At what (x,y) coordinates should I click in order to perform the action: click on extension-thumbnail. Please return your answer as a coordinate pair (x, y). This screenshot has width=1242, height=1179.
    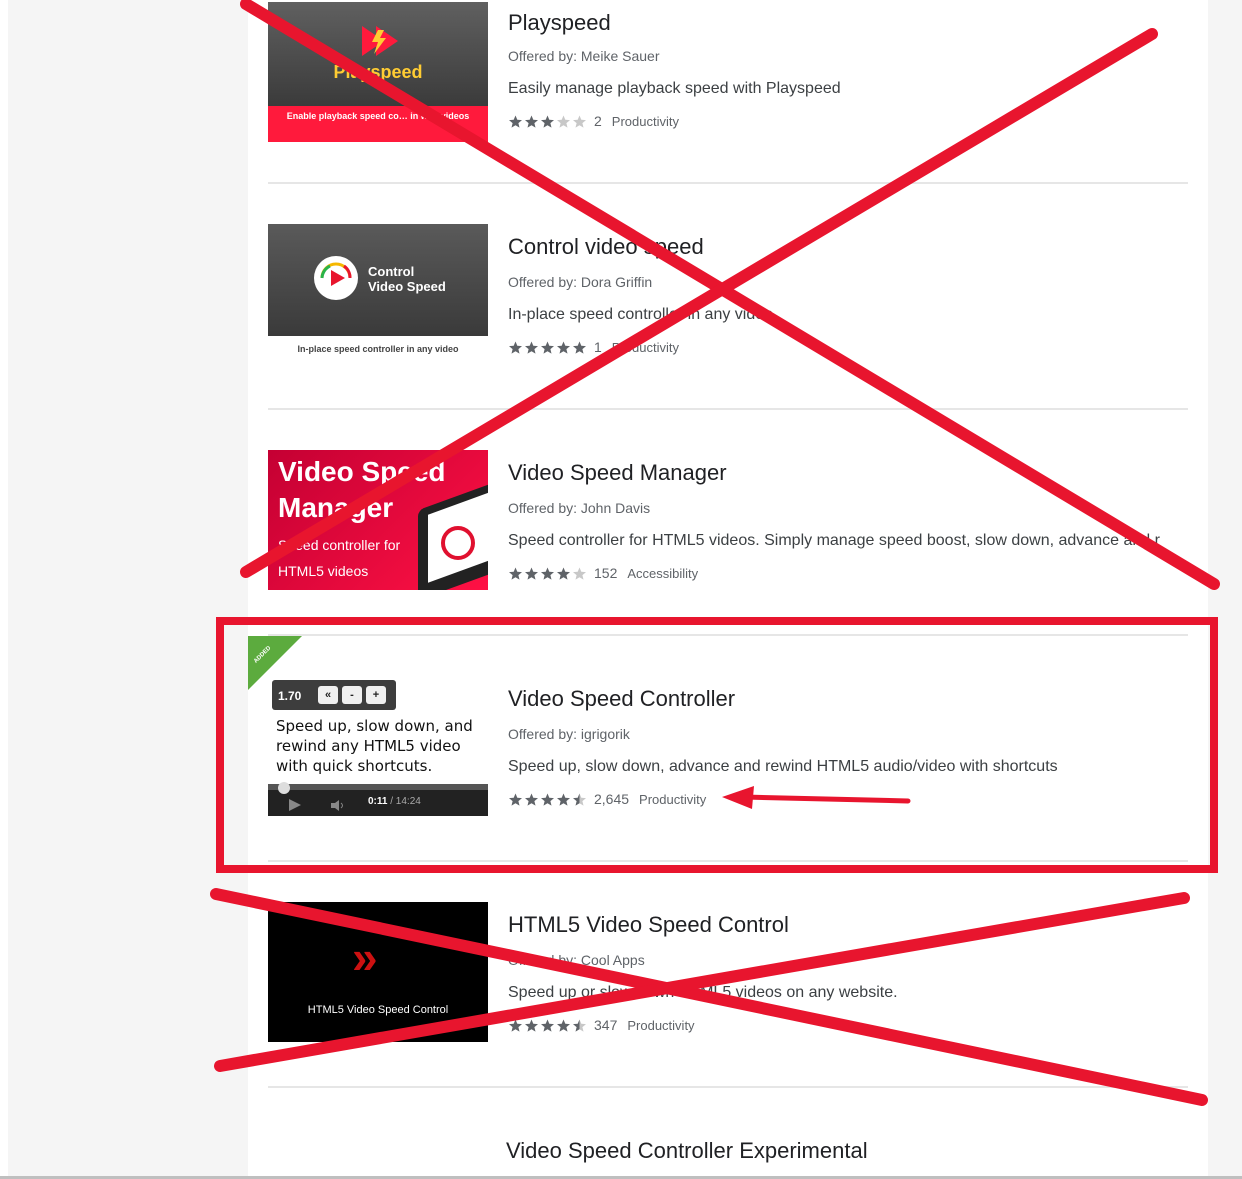
    Looking at the image, I should click on (378, 1152).